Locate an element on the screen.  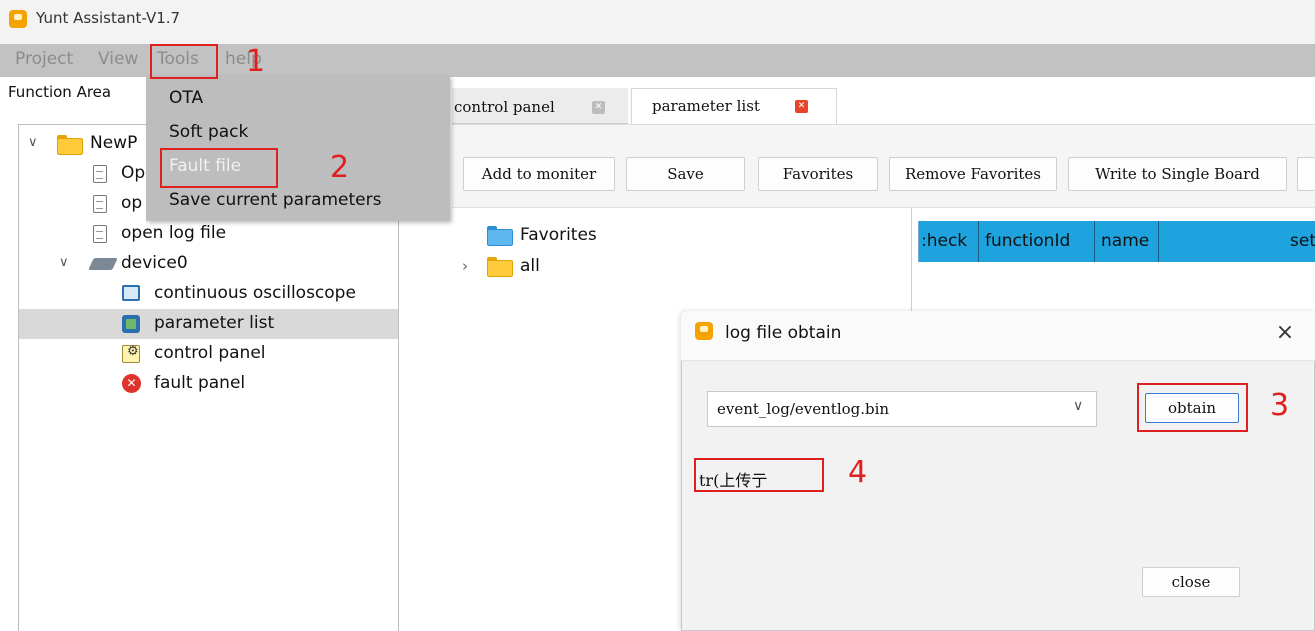
fault-panel-icon: ✕ is located at coordinates (131, 383).